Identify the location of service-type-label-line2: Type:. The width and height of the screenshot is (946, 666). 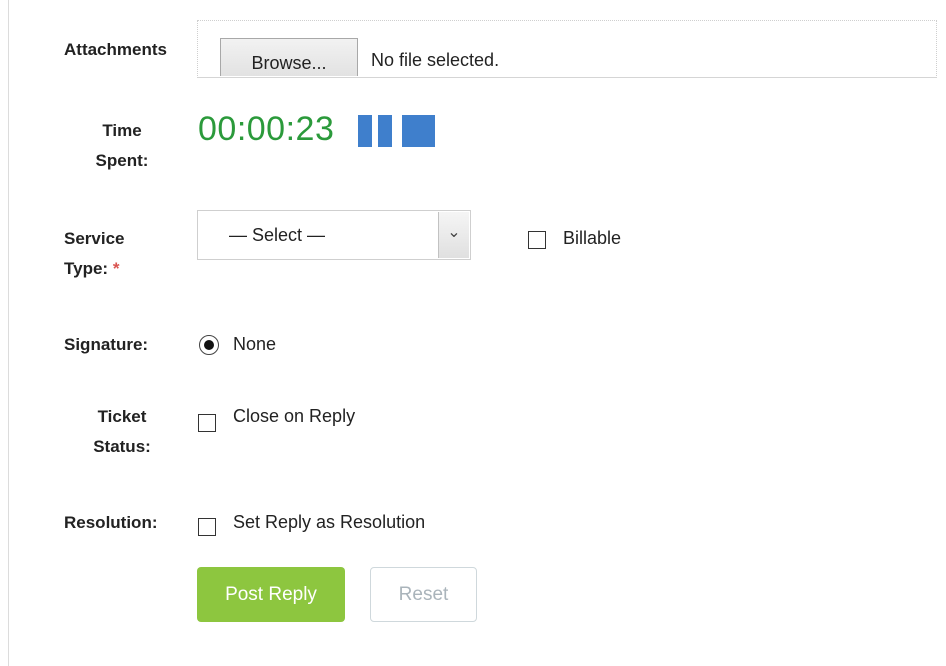
(86, 268).